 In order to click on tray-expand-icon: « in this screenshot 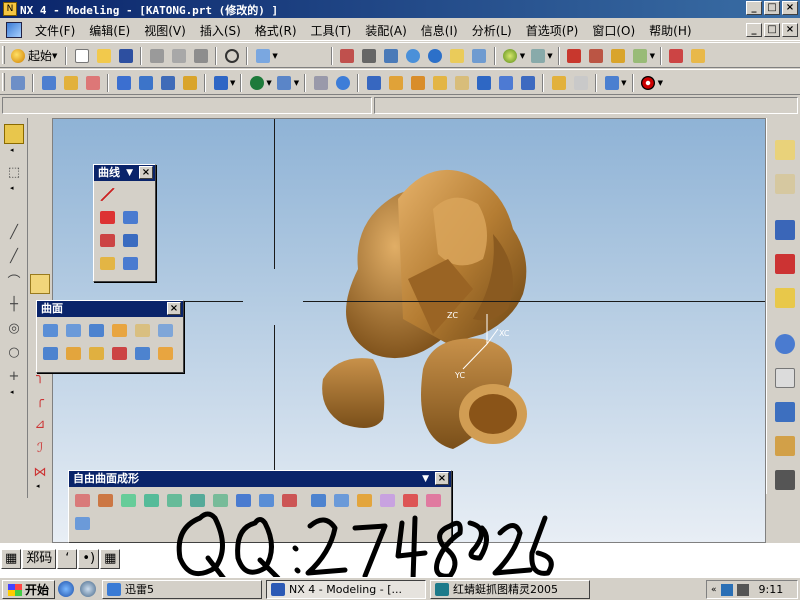, I will do `click(714, 590)`.